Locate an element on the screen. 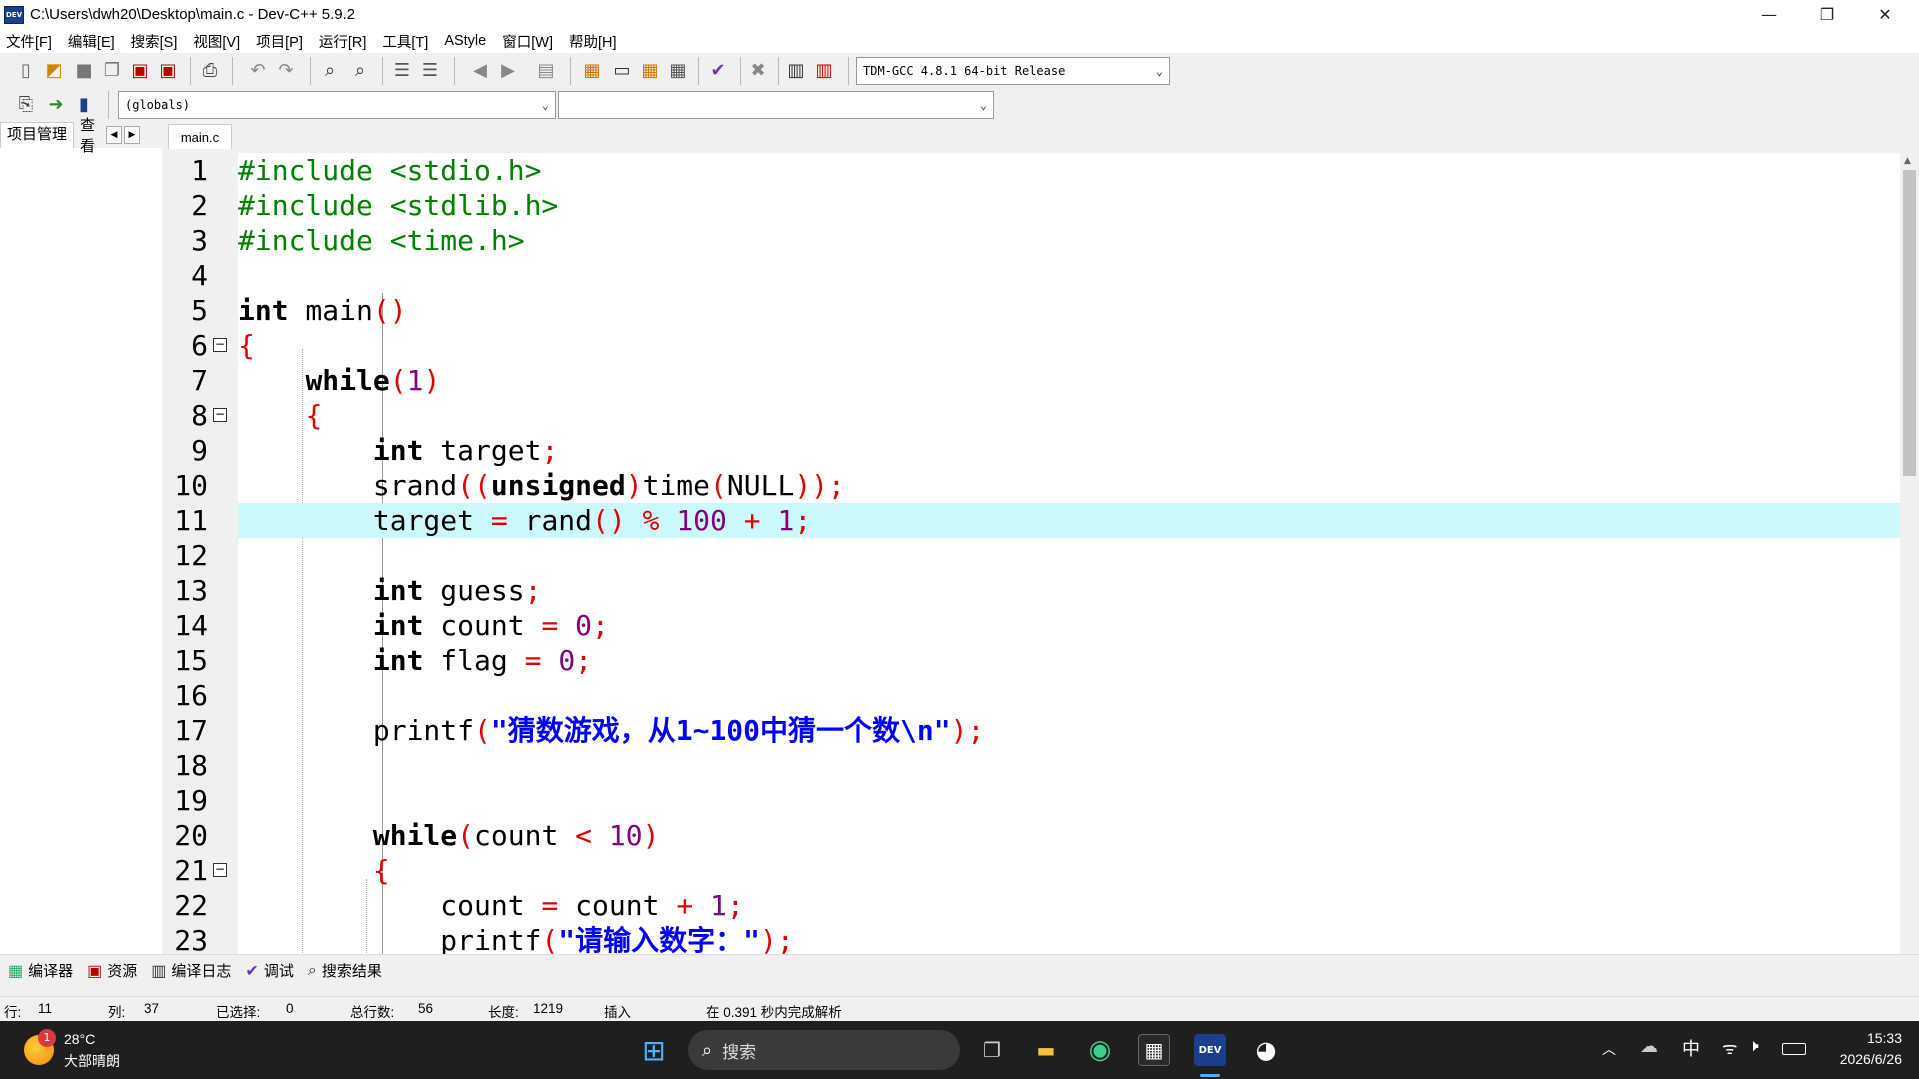  onedrive-icon: ☁ is located at coordinates (1649, 1046).